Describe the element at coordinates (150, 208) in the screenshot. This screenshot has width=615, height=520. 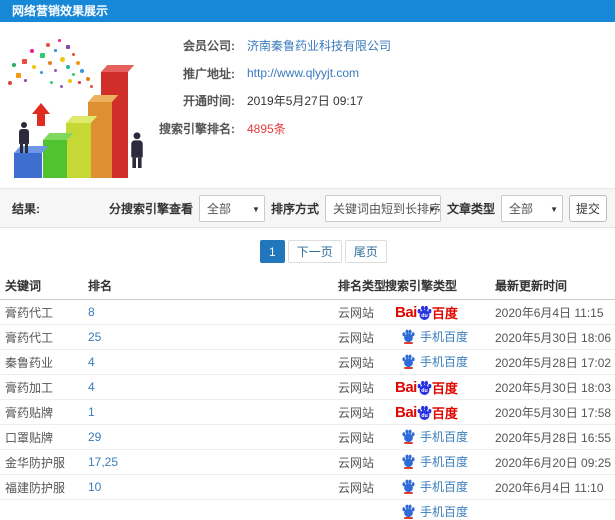
I see `engine-filter-label: 分搜索引擎查看` at that location.